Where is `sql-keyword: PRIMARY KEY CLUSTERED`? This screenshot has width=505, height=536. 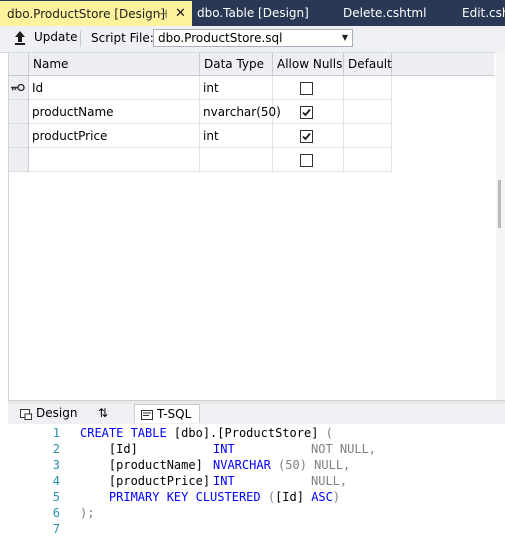
sql-keyword: PRIMARY KEY CLUSTERED is located at coordinates (170, 497).